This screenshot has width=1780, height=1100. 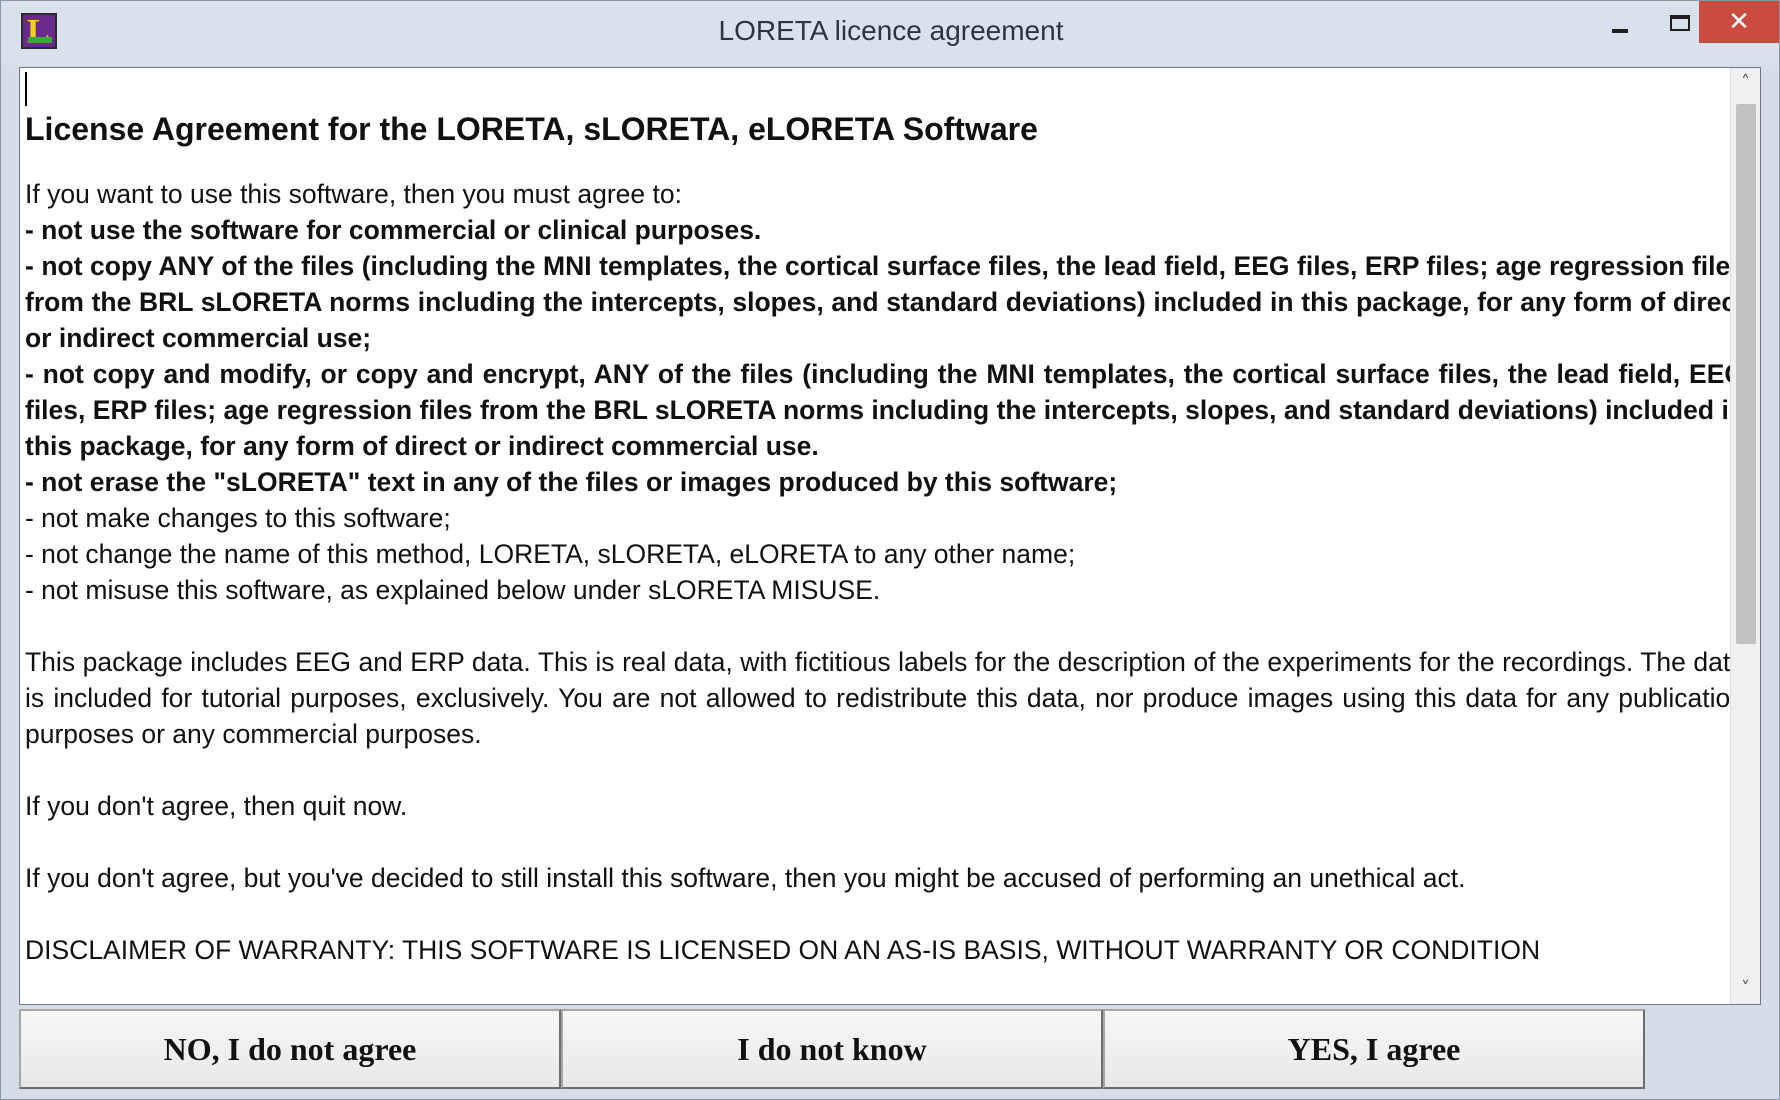 What do you see at coordinates (238, 518) in the screenshot?
I see `condition-no-changes: - not make changes to this software;` at bounding box center [238, 518].